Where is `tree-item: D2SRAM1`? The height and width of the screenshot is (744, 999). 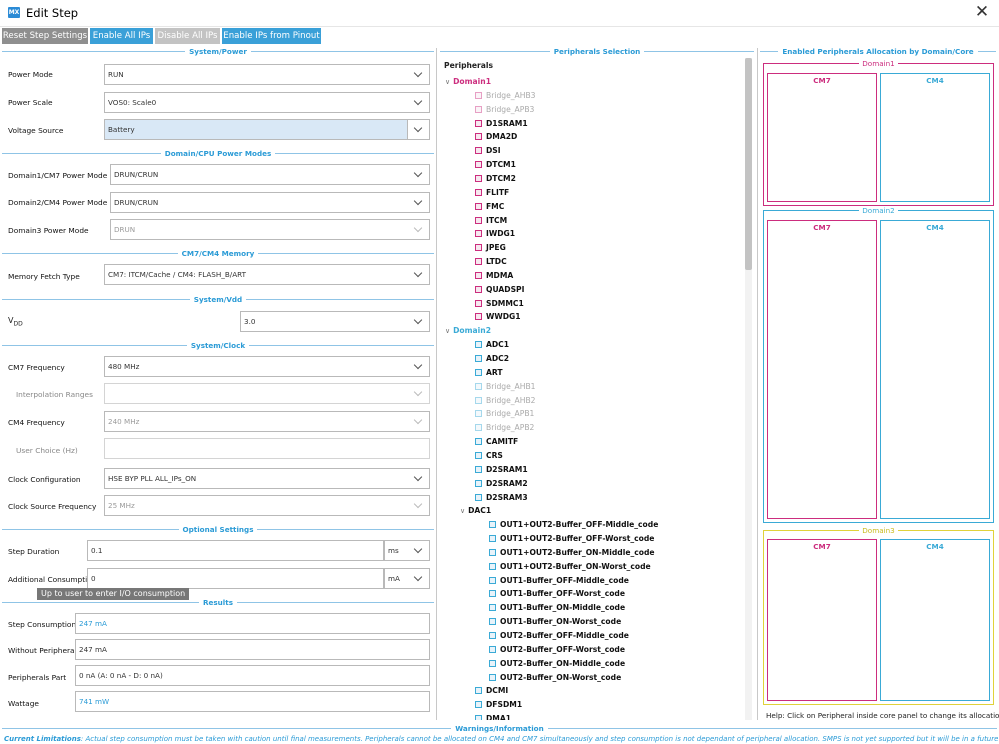 tree-item: D2SRAM1 is located at coordinates (501, 470).